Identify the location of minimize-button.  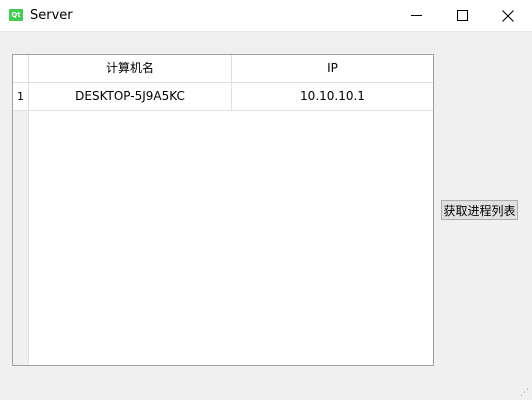
(416, 15).